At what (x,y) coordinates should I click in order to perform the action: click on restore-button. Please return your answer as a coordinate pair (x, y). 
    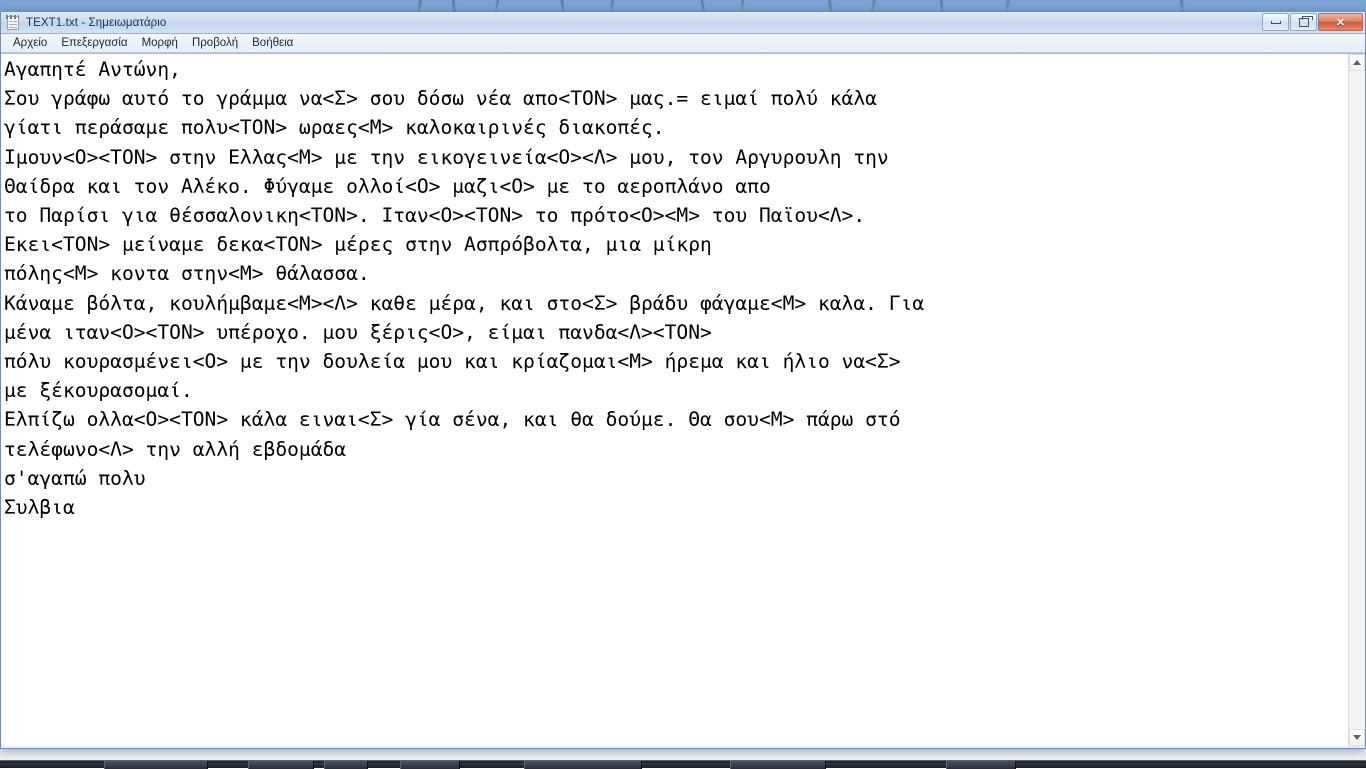
    Looking at the image, I should click on (1303, 22).